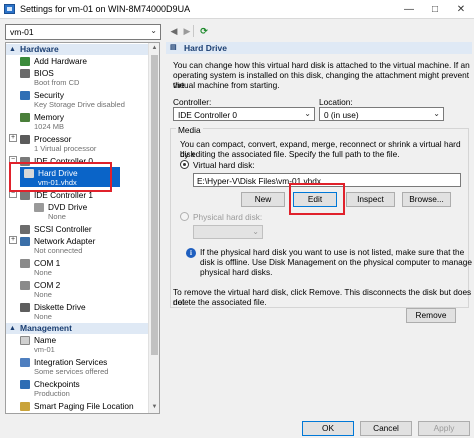 The height and width of the screenshot is (438, 474). I want to click on virtual-hard-disk-label: Virtual hard disk:, so click(224, 165).